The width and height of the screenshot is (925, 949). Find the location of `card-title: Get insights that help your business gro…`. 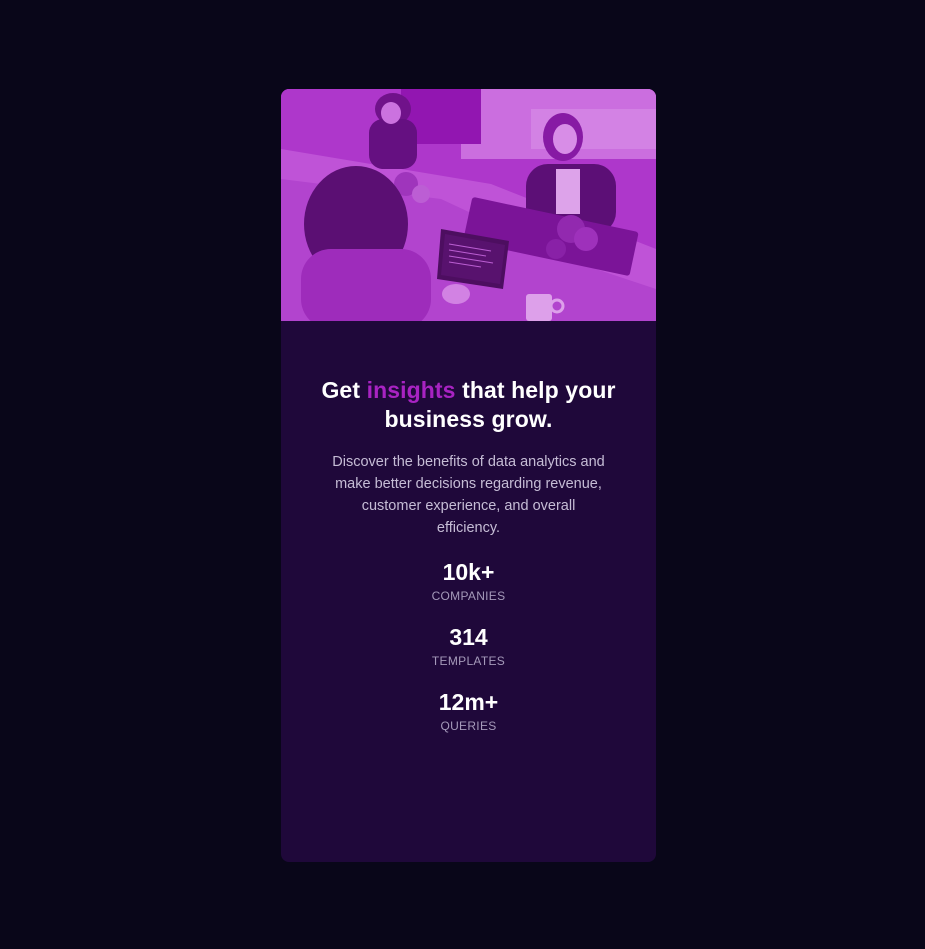

card-title: Get insights that help your business gro… is located at coordinates (468, 405).